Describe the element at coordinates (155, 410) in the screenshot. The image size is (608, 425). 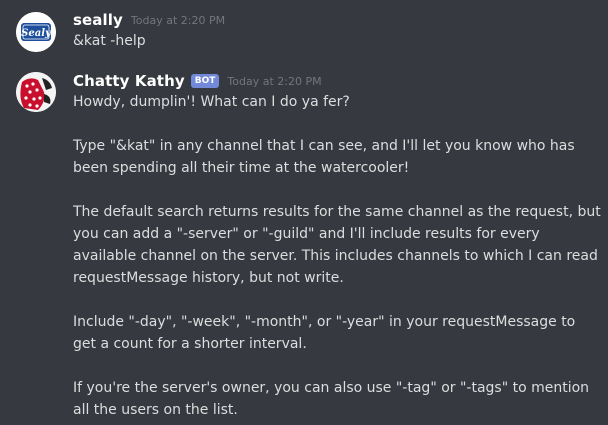
I see `message-line: all the users on the list.` at that location.